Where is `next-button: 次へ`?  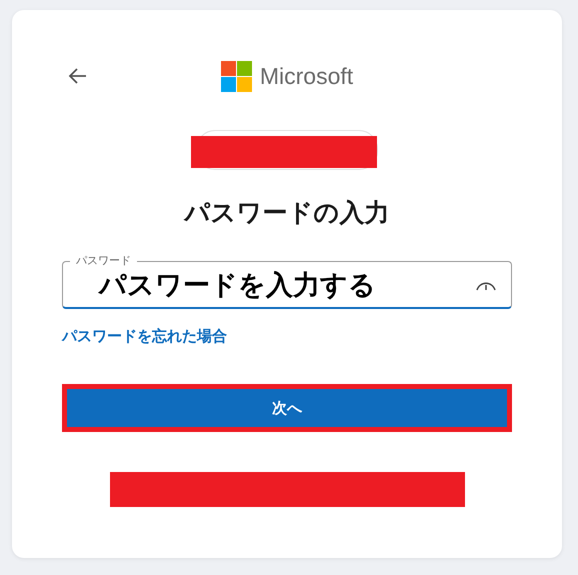 next-button: 次へ is located at coordinates (287, 408).